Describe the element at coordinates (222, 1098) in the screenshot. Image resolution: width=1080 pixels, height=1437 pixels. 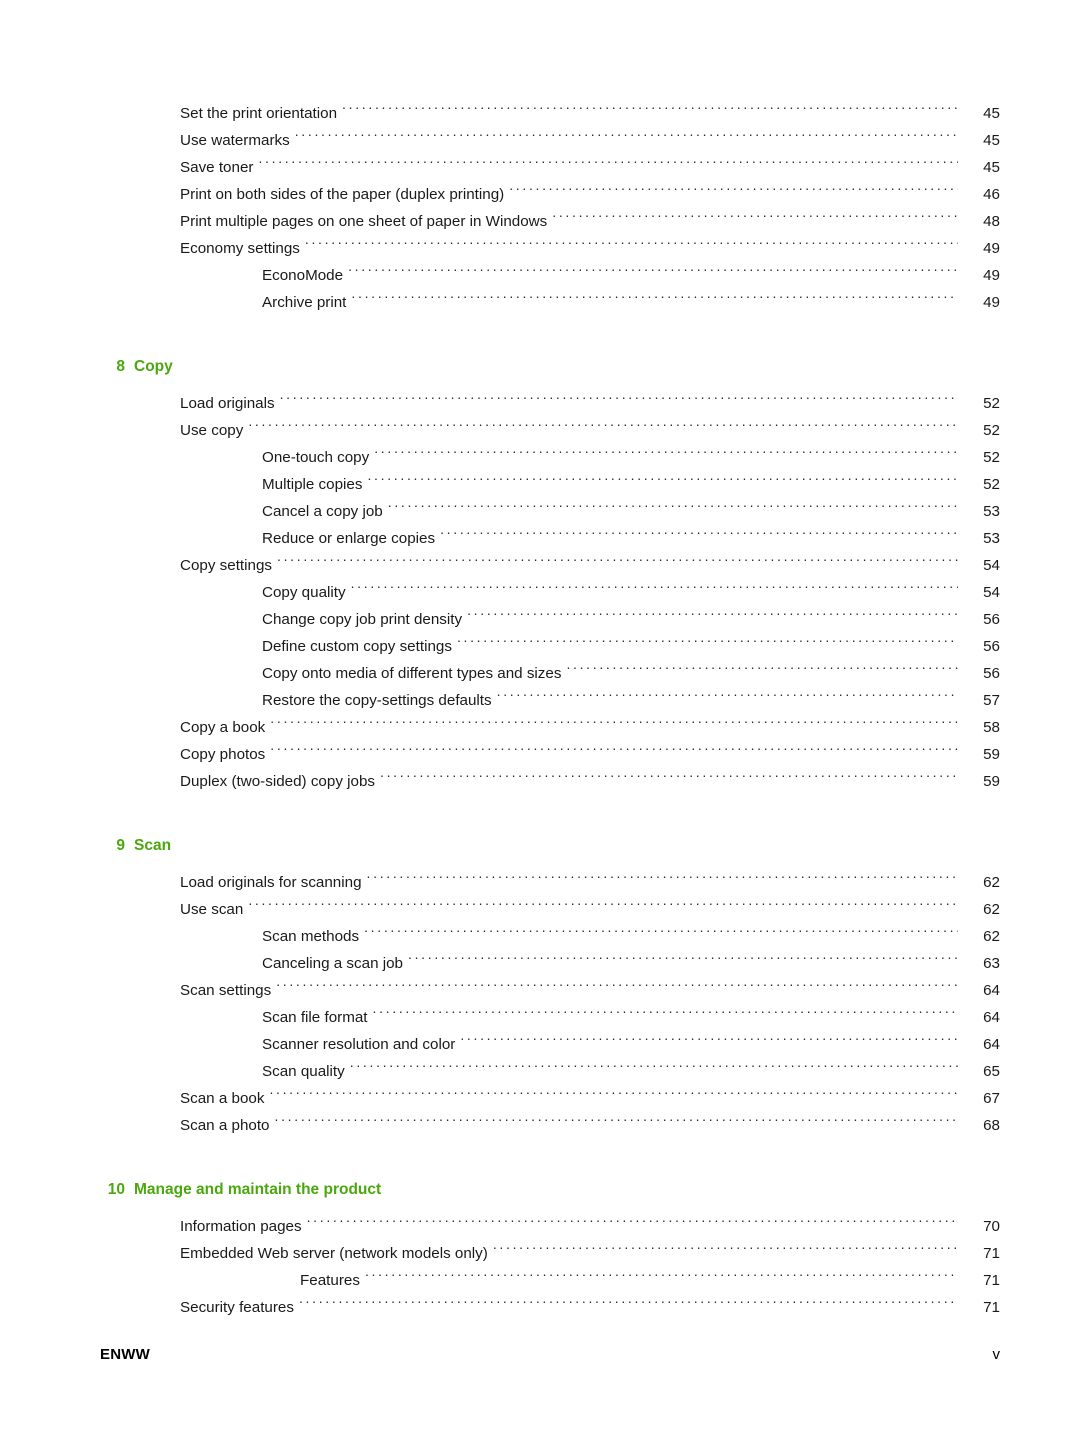
I see `toc-entry-label: Scan a book` at that location.